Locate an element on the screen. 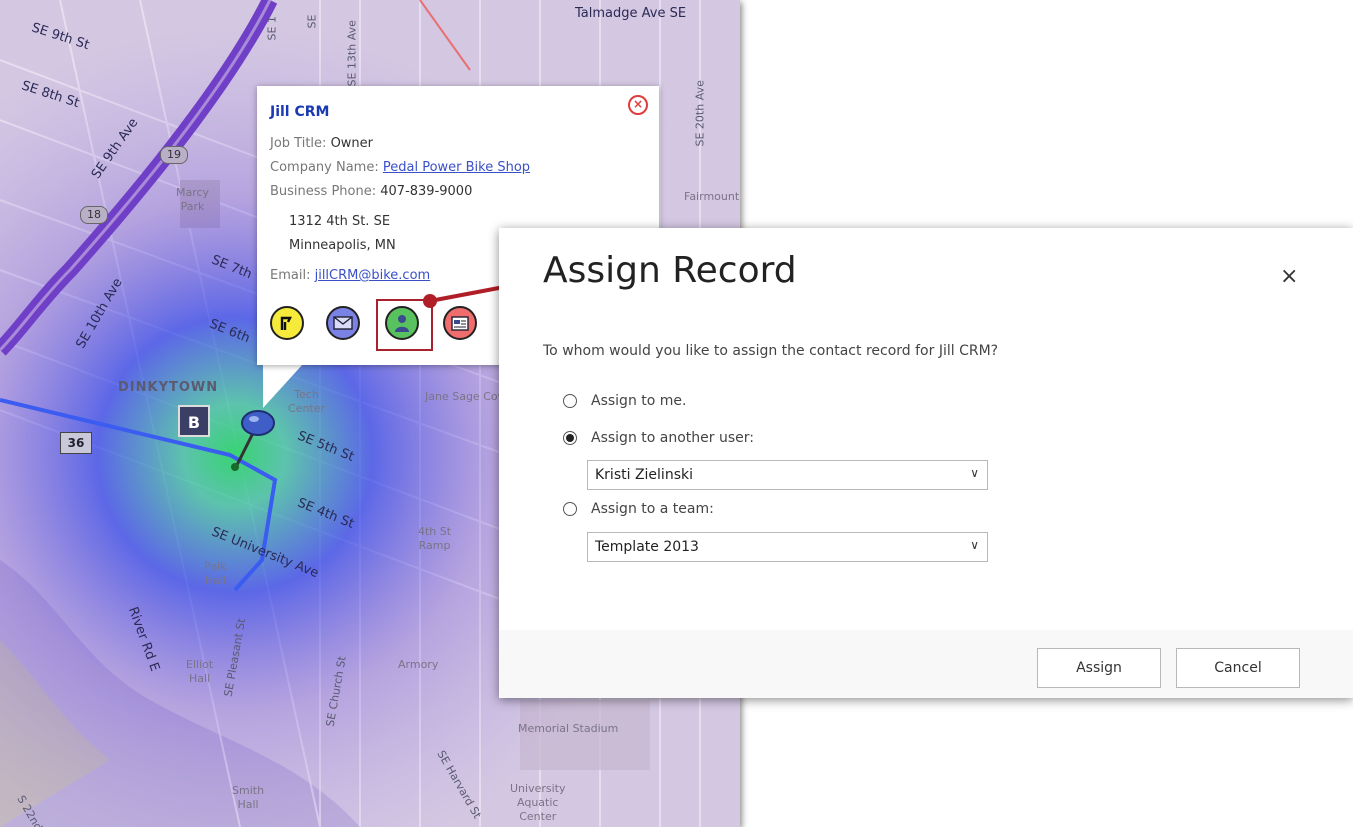  assign-to-team-option: Assign to a team: is located at coordinates (638, 509).